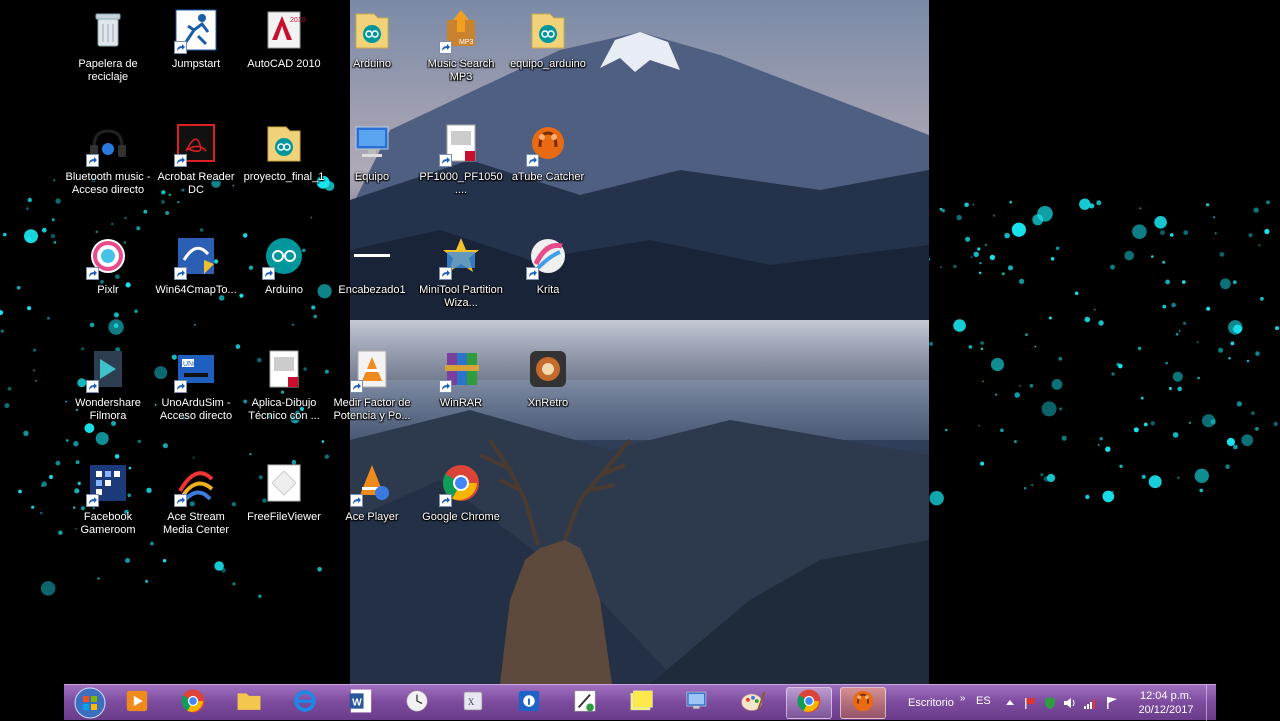  I want to click on pixlr-icon, so click(108, 256).